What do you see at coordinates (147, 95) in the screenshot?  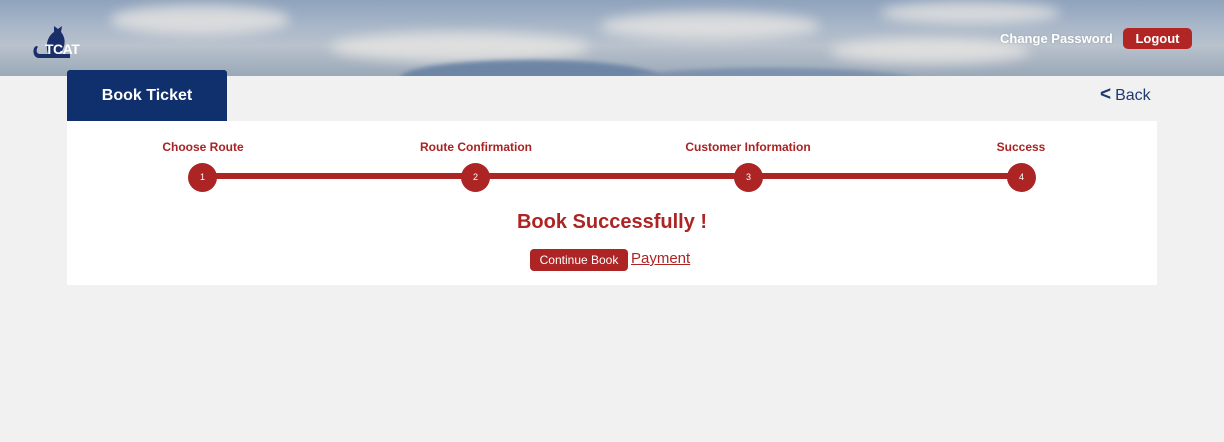 I see `tab-book-ticket: Book Ticket` at bounding box center [147, 95].